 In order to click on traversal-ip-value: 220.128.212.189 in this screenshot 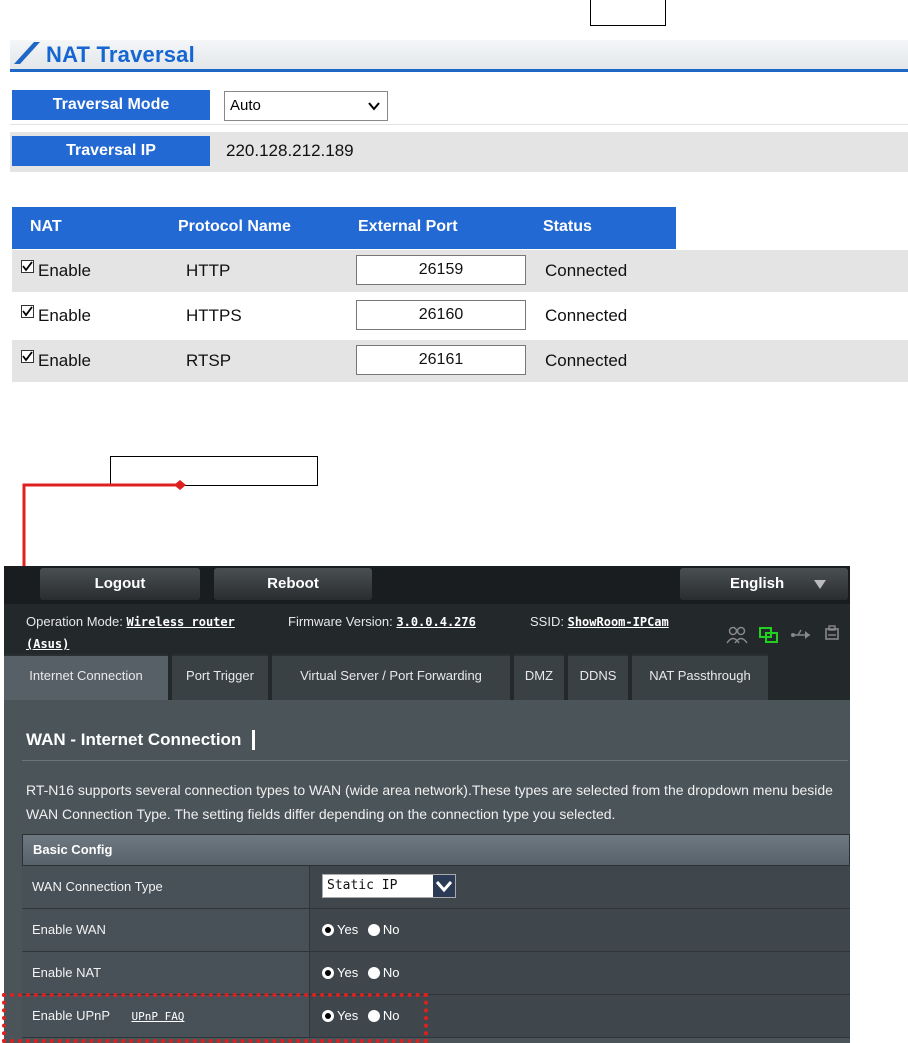, I will do `click(290, 150)`.